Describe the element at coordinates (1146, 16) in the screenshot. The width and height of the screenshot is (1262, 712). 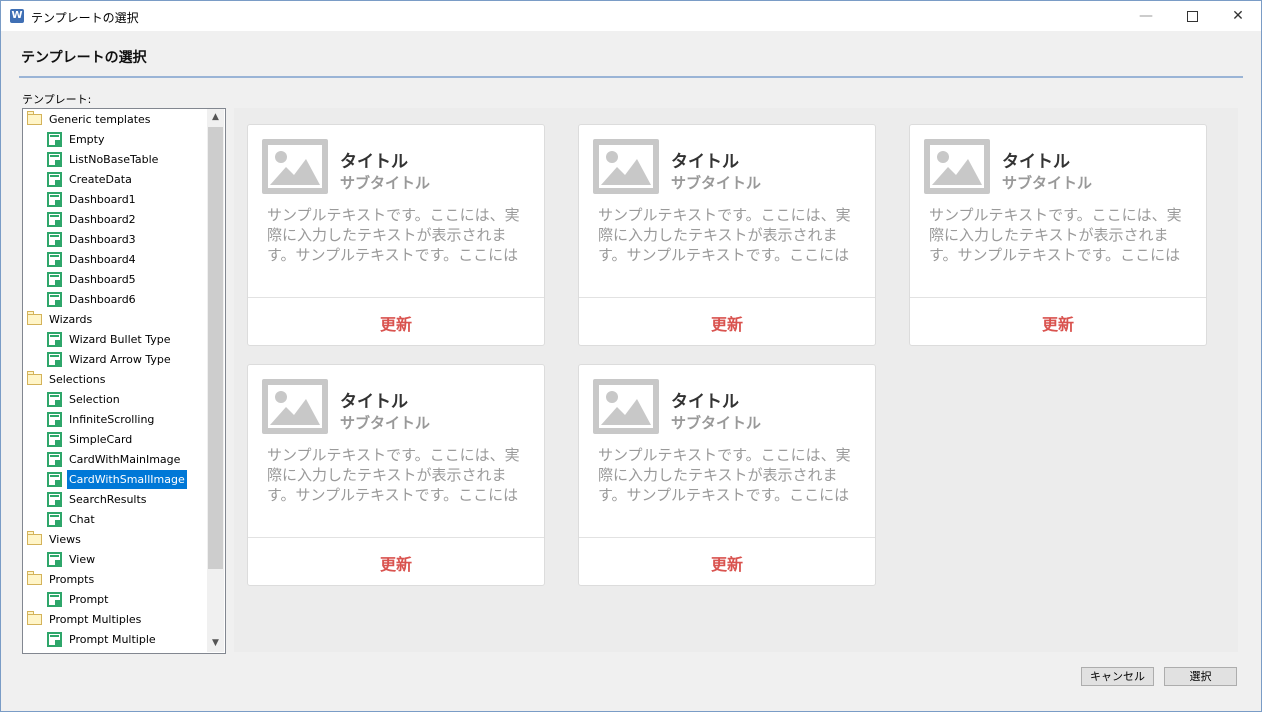
I see `minimize-button: —` at that location.